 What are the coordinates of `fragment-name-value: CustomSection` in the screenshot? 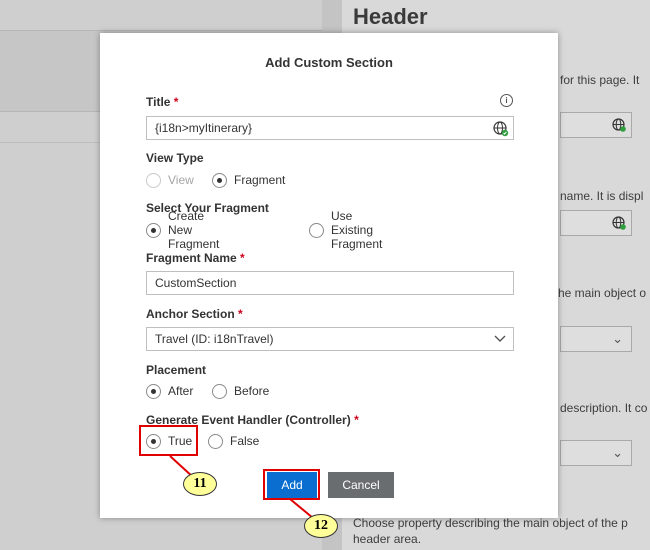 It's located at (196, 283).